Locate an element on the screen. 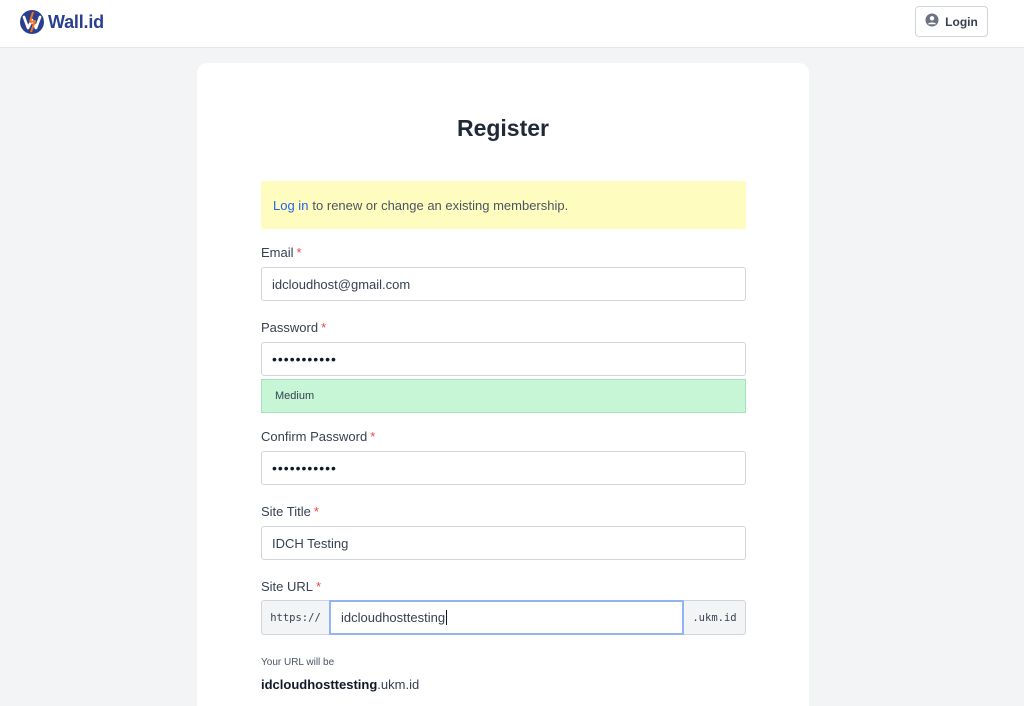  top-navbar: Wall.id Login is located at coordinates (512, 24).